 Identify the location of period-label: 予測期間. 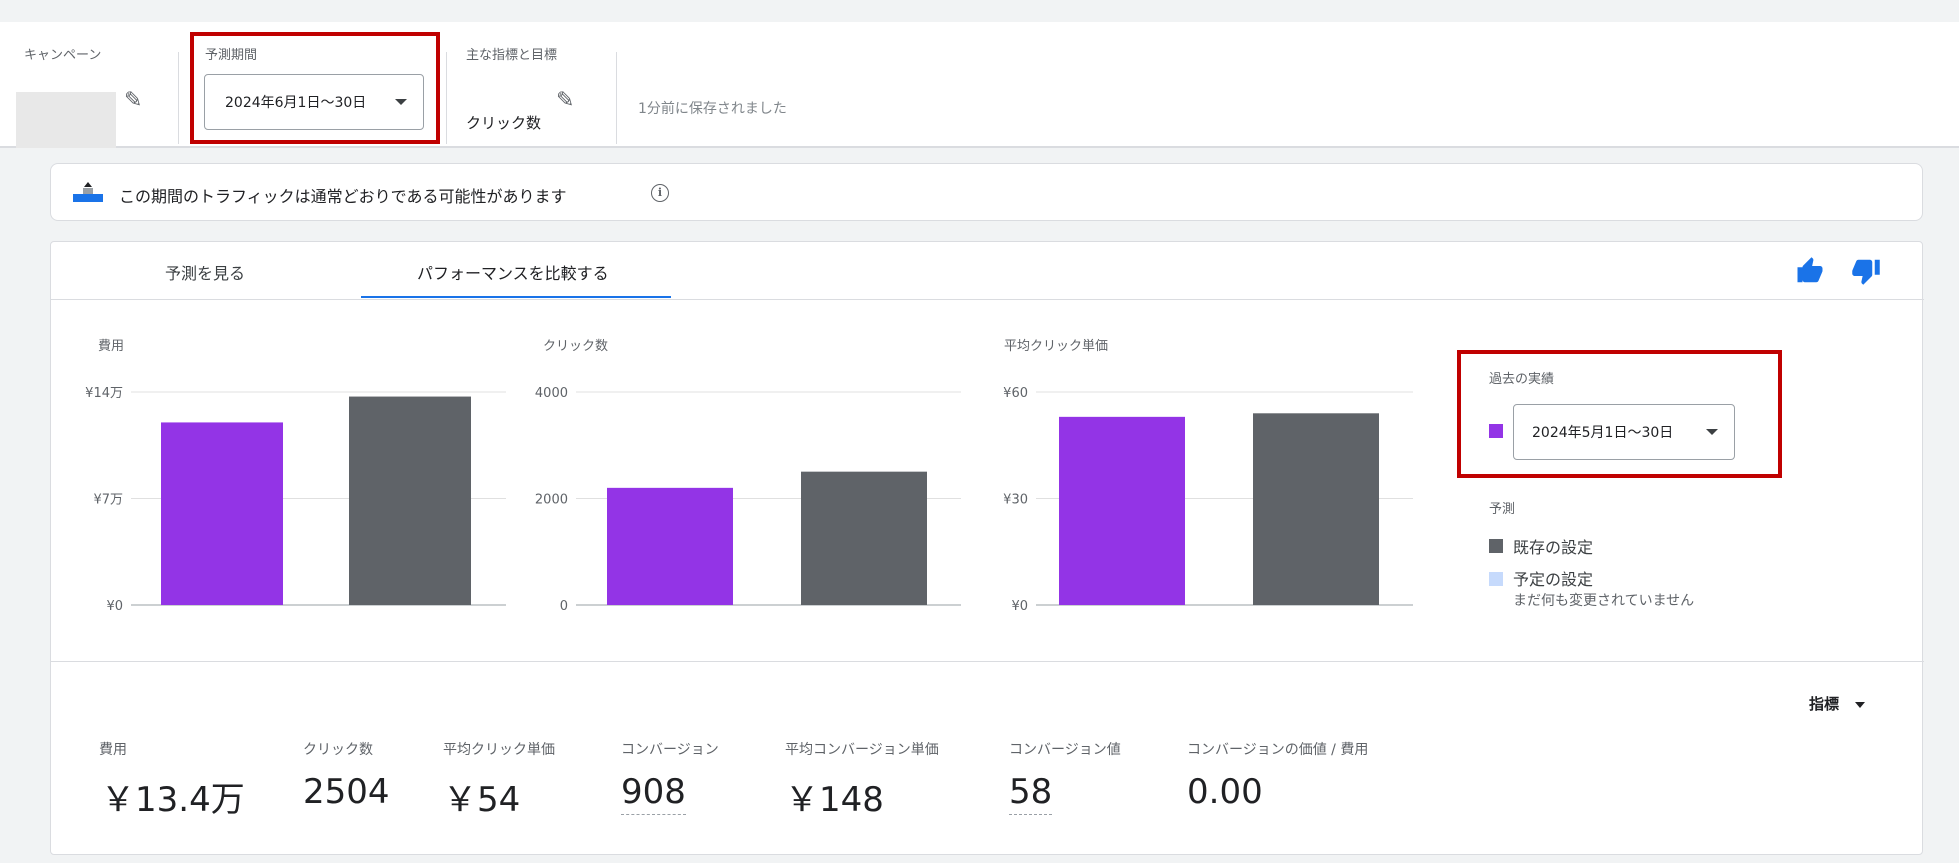
(231, 55).